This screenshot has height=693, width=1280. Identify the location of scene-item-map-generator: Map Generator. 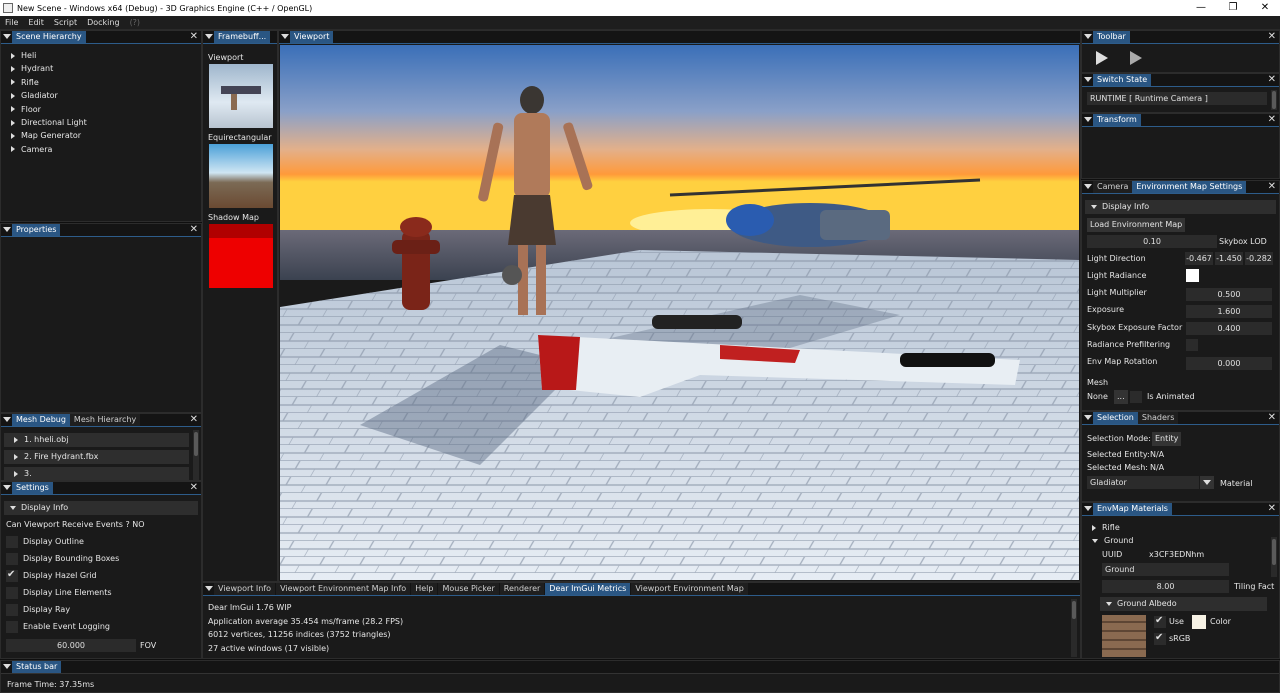
(101, 135).